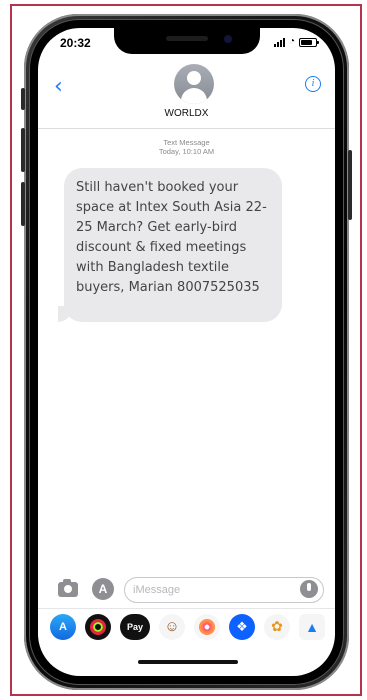 Image resolution: width=367 pixels, height=700 pixels. Describe the element at coordinates (23, 150) in the screenshot. I see `volume-up-button` at that location.